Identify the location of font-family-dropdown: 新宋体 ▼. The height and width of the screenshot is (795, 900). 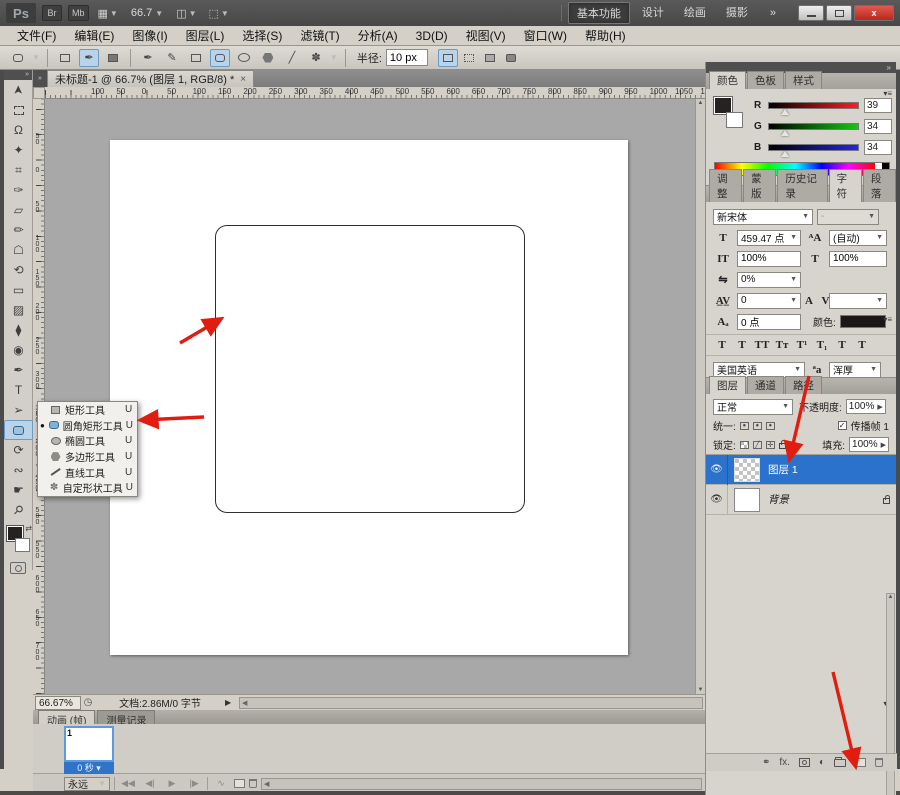
(763, 216).